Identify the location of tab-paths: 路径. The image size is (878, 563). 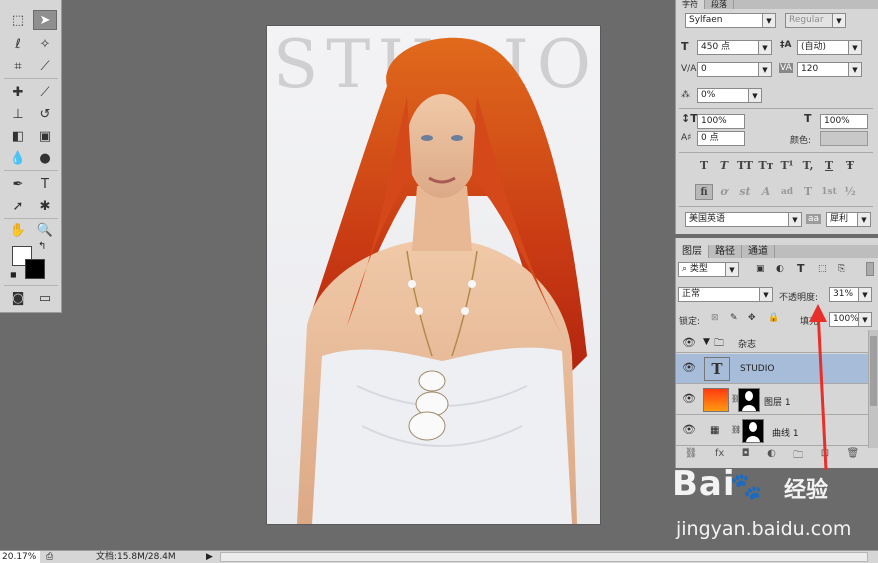
(725, 251).